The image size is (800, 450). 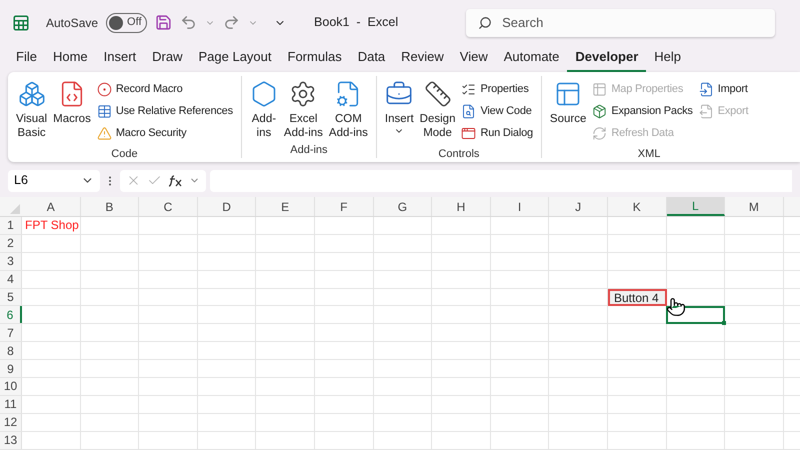 I want to click on ruler-icon, so click(x=438, y=94).